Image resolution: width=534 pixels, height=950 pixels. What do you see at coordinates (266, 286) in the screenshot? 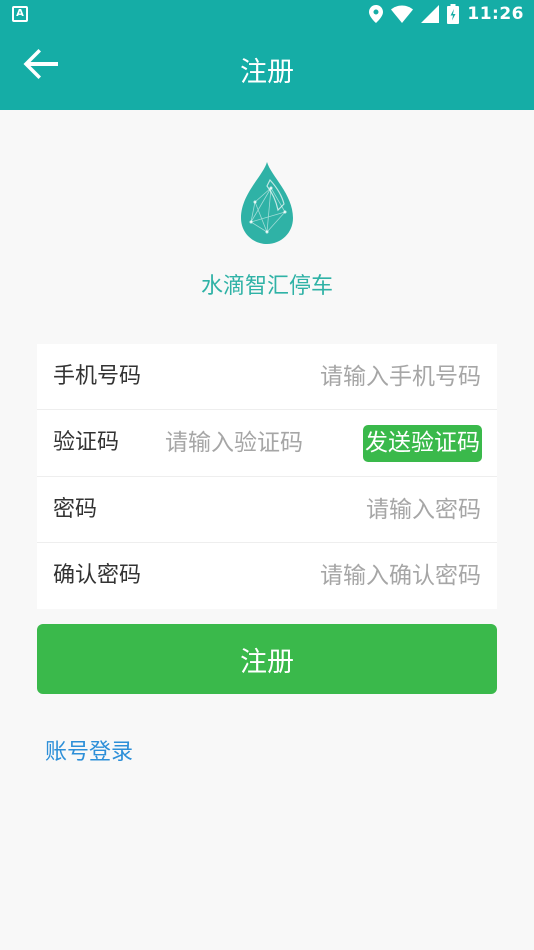
I see `brand-name: 水滴智汇停车` at bounding box center [266, 286].